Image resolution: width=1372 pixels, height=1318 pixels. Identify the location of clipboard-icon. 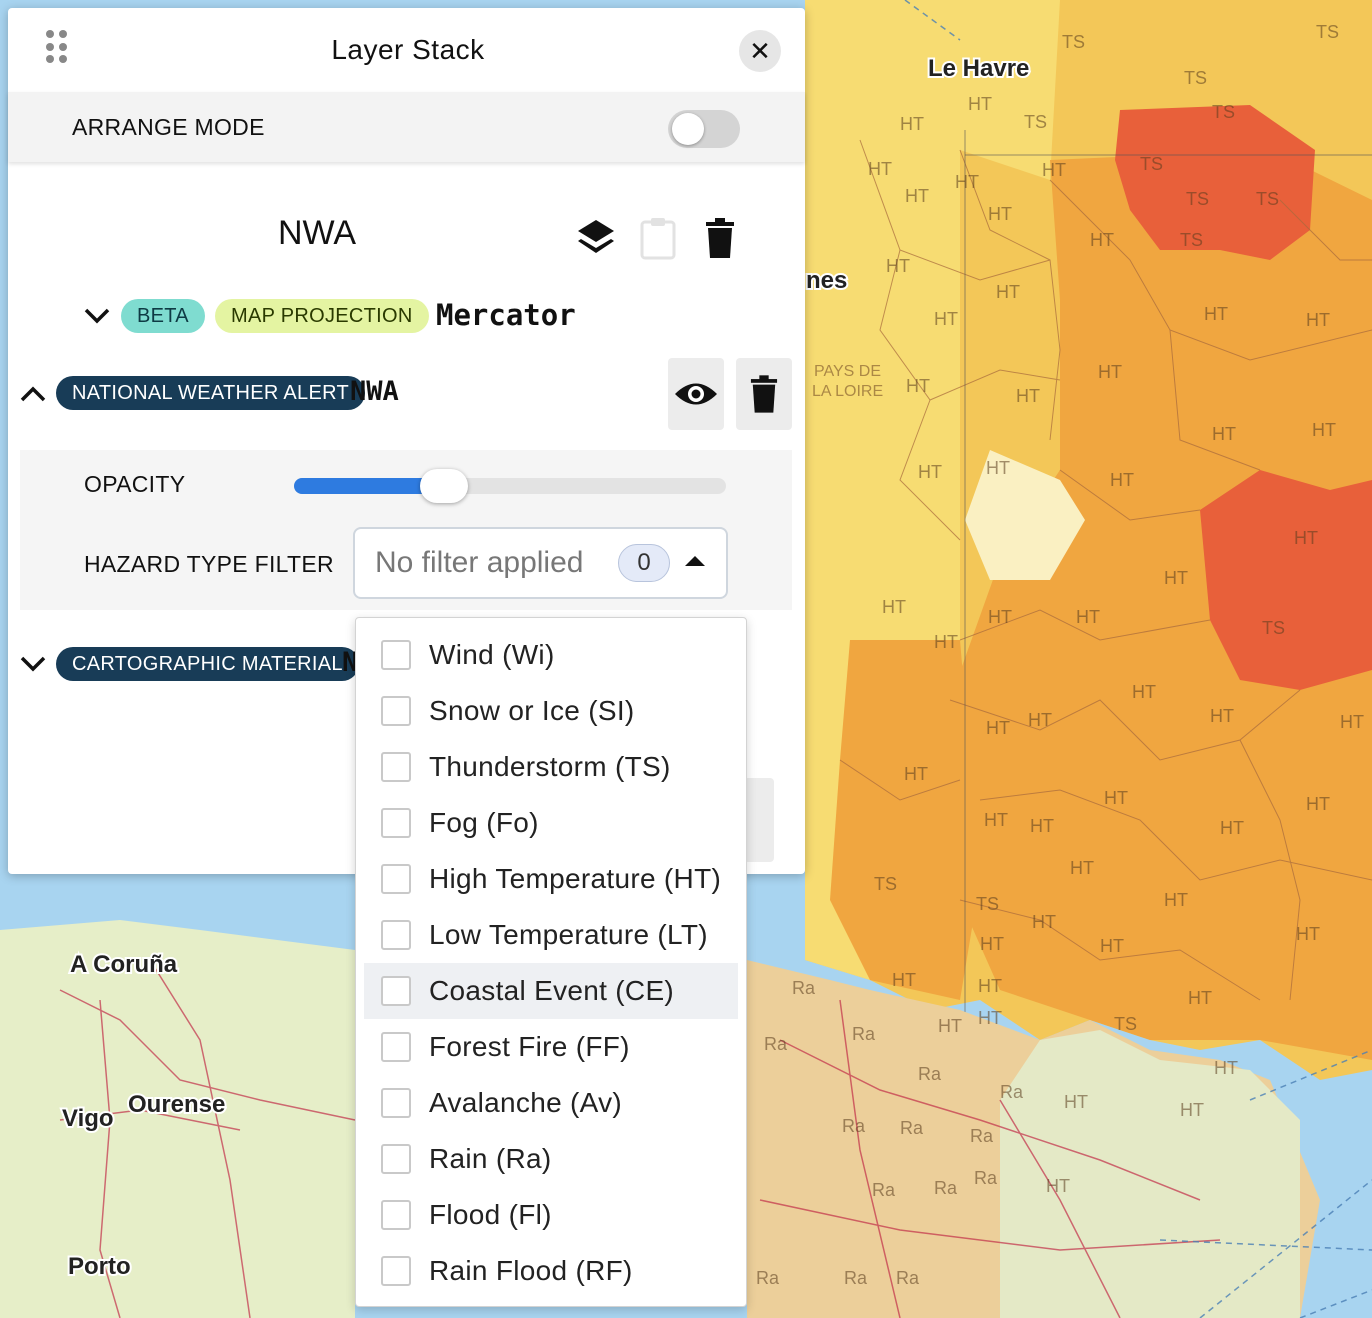
(658, 238).